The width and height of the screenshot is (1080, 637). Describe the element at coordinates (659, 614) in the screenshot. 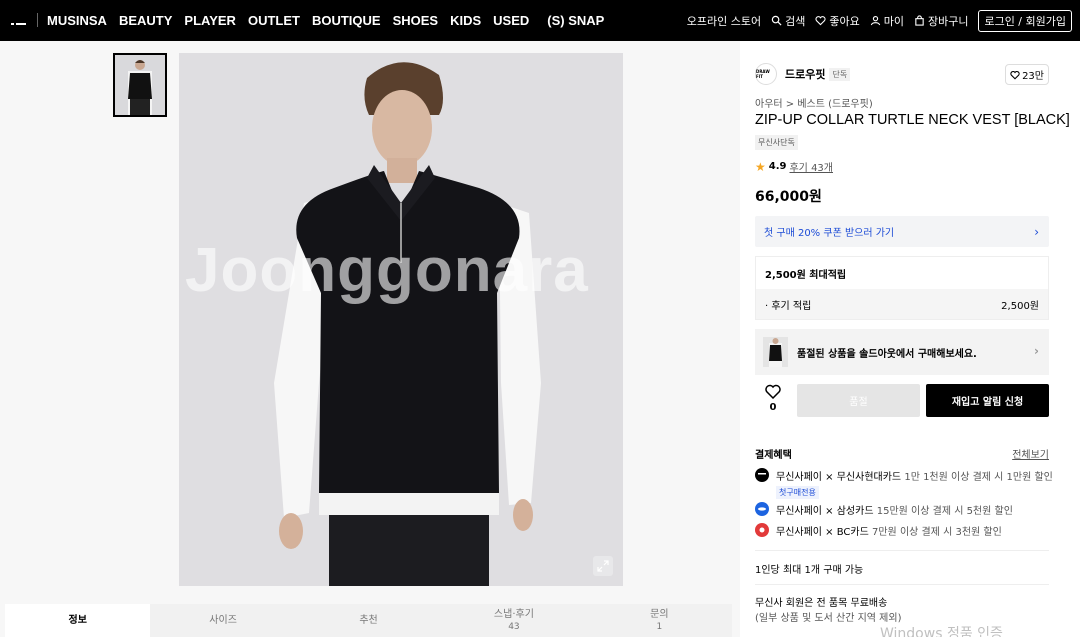

I see `tab-inquiry-label: 문의` at that location.